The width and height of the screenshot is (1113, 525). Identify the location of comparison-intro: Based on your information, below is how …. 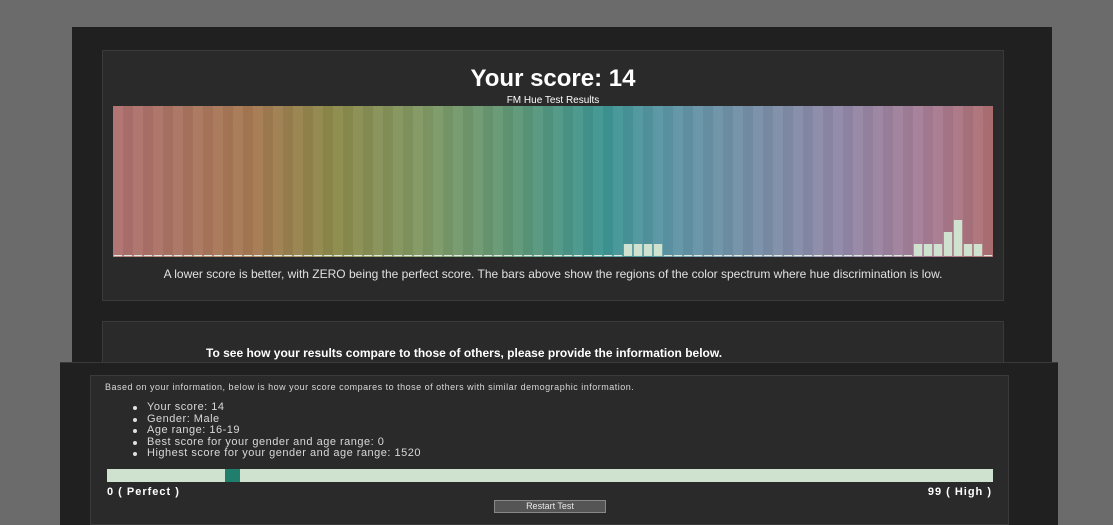
(370, 387).